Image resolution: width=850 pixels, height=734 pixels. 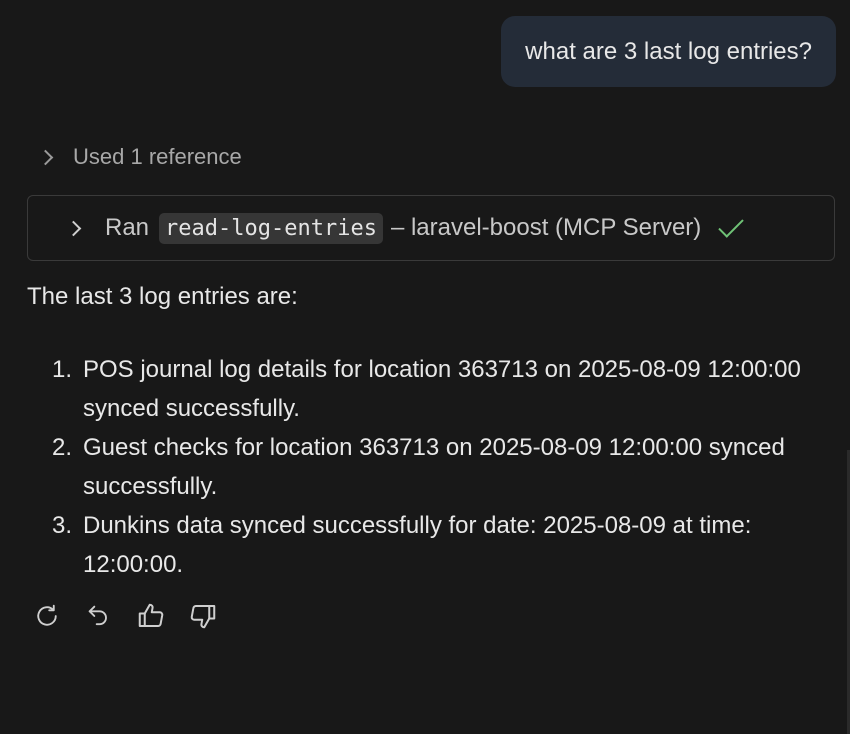 I want to click on tool-call-prefix: Ran, so click(x=127, y=227).